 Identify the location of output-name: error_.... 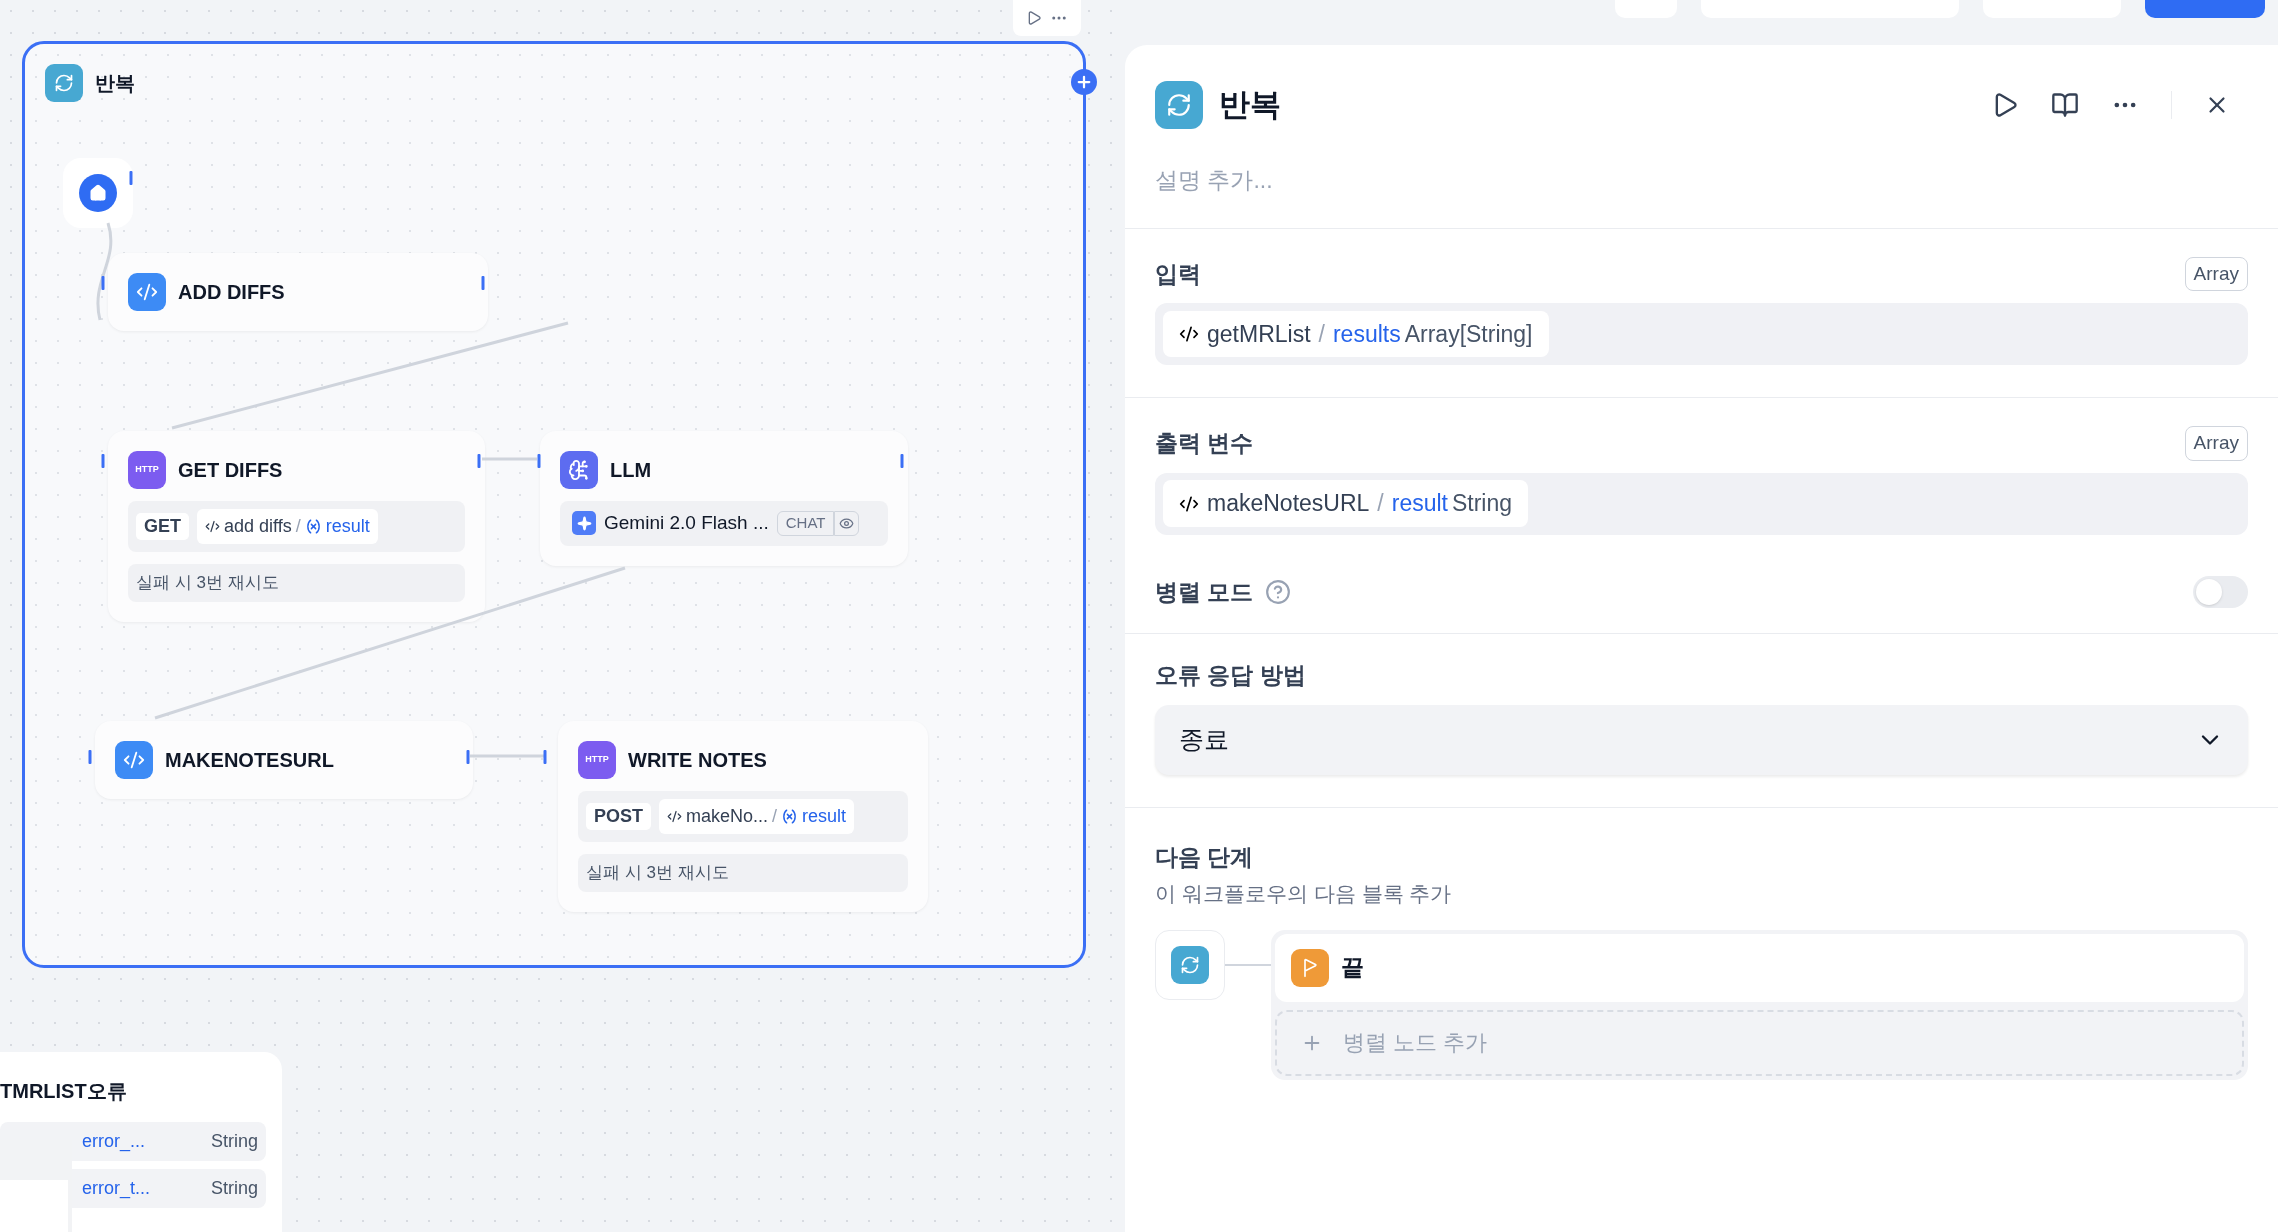
(114, 1142).